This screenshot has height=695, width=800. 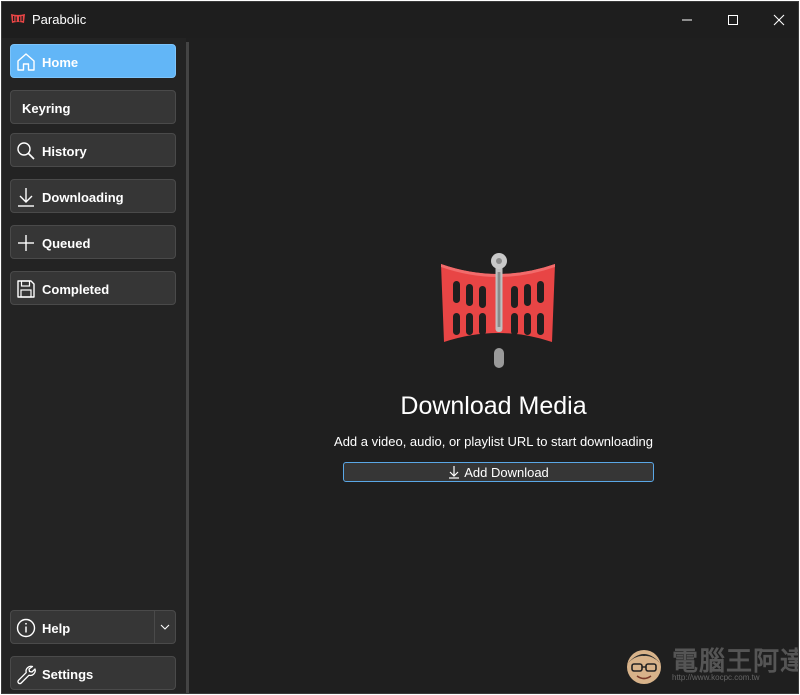 I want to click on sidebar-item-label: Home, so click(x=60, y=62).